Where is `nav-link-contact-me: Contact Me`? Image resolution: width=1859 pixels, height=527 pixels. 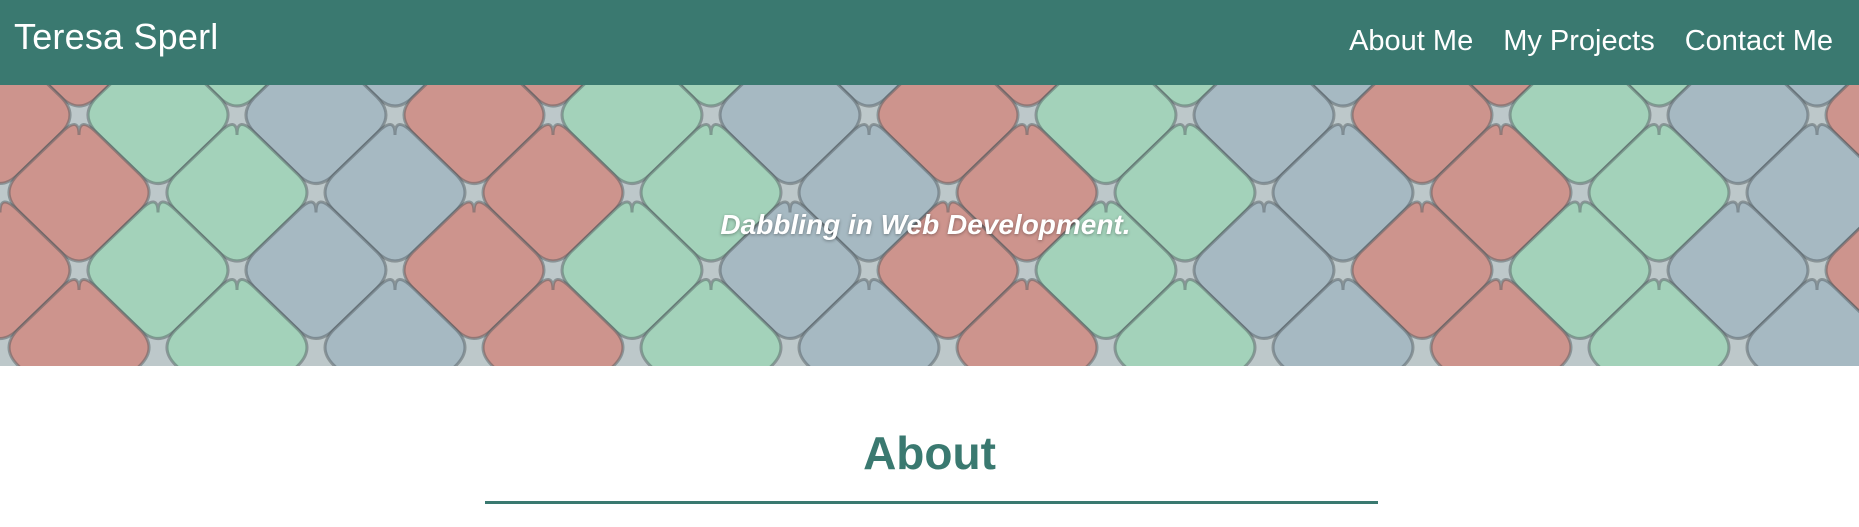
nav-link-contact-me: Contact Me is located at coordinates (1759, 41).